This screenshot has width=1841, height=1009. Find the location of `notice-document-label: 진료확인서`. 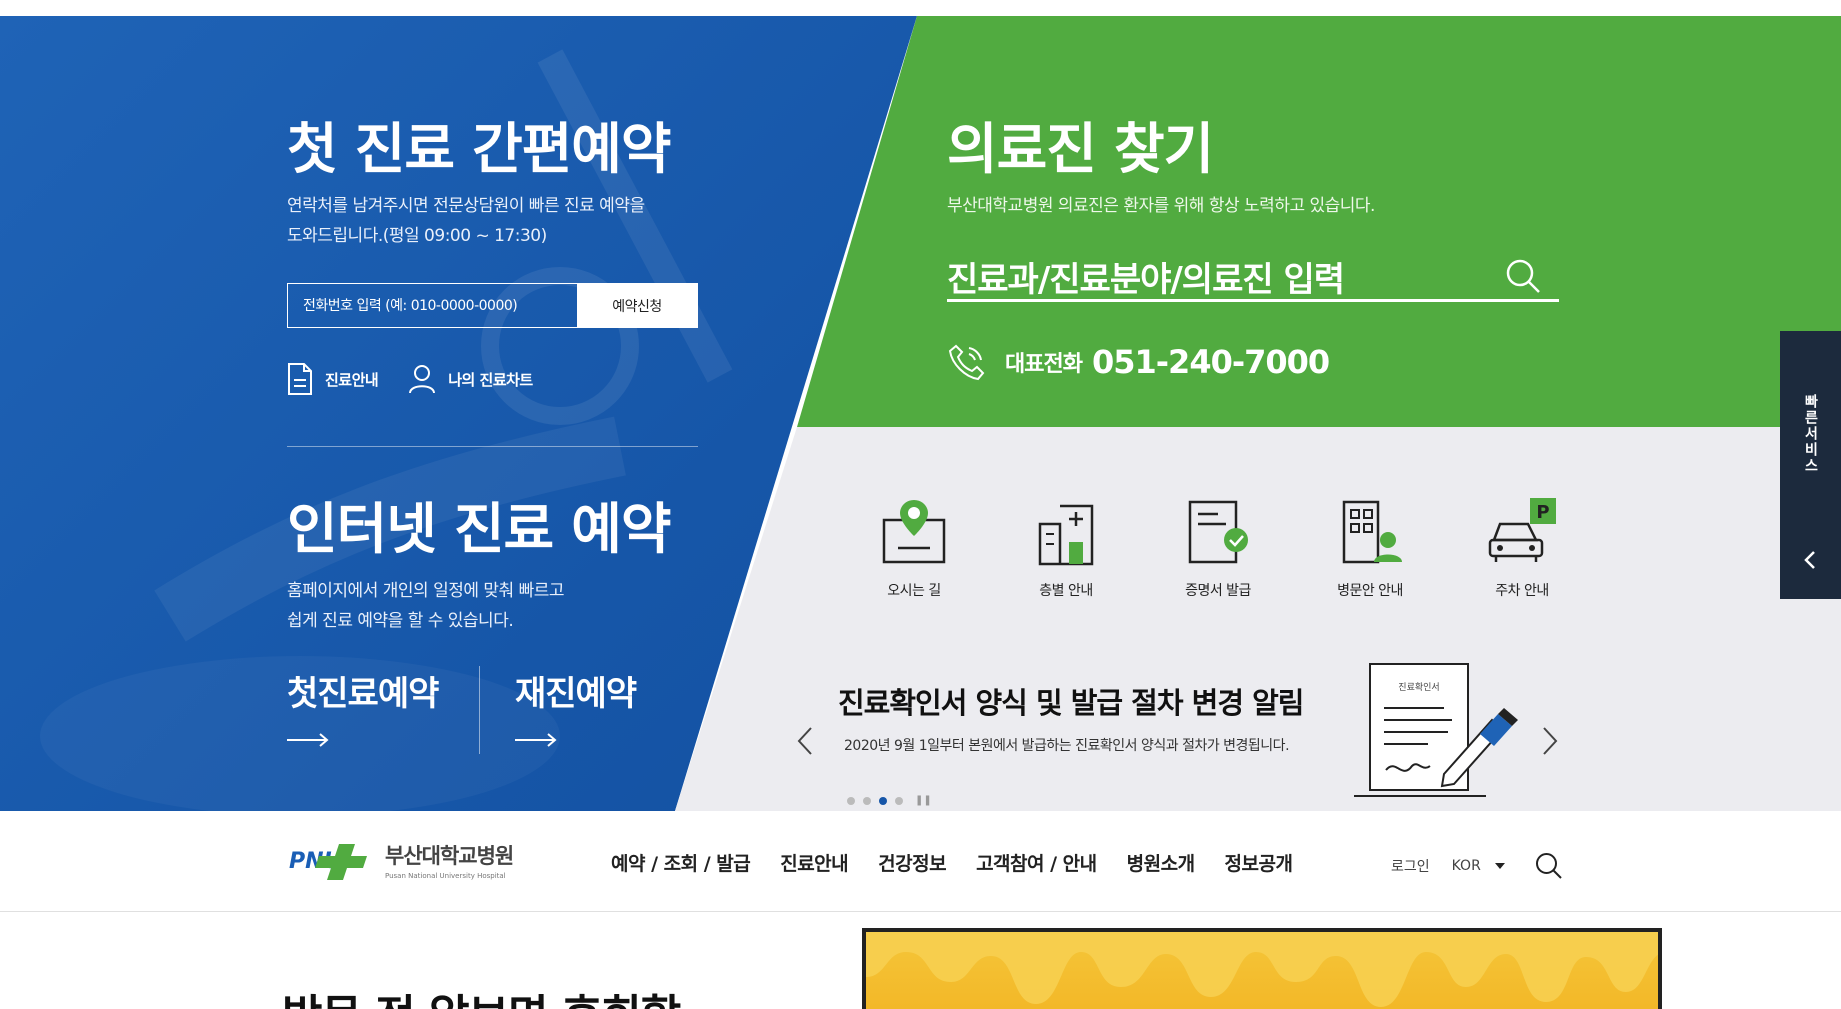

notice-document-label: 진료확인서 is located at coordinates (1418, 687).